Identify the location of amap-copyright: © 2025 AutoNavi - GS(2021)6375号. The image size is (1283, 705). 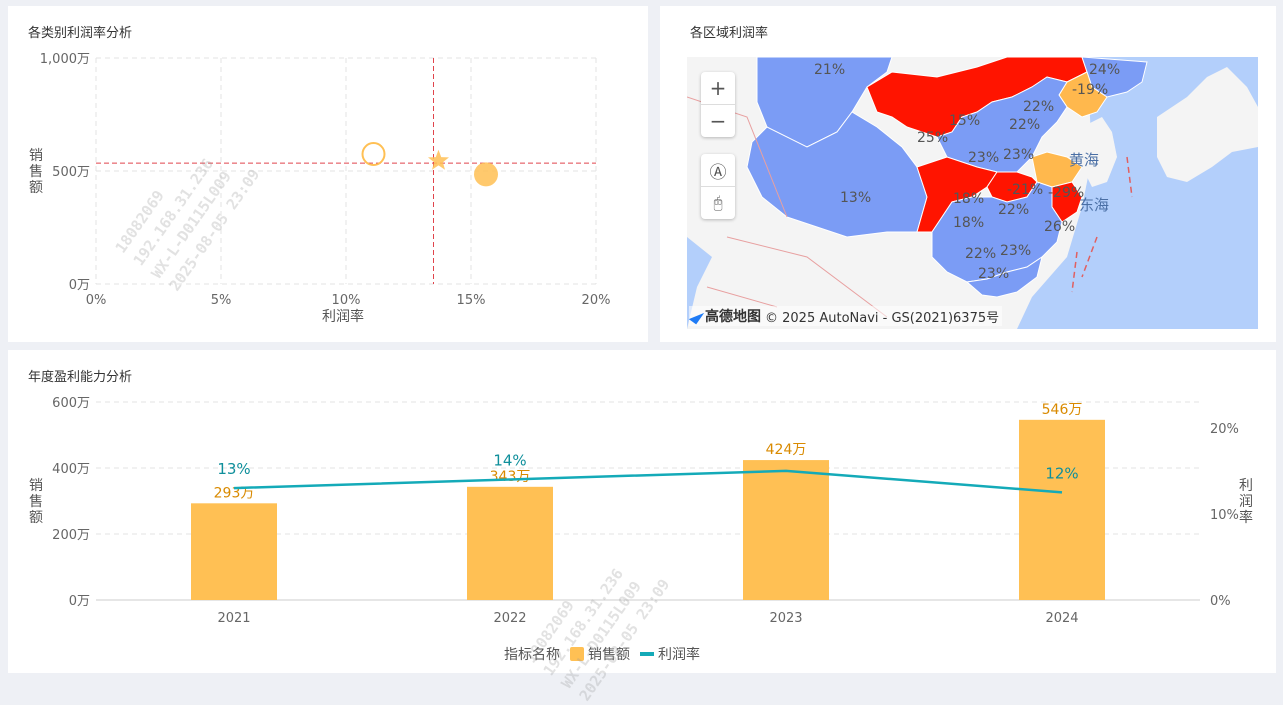
(882, 318).